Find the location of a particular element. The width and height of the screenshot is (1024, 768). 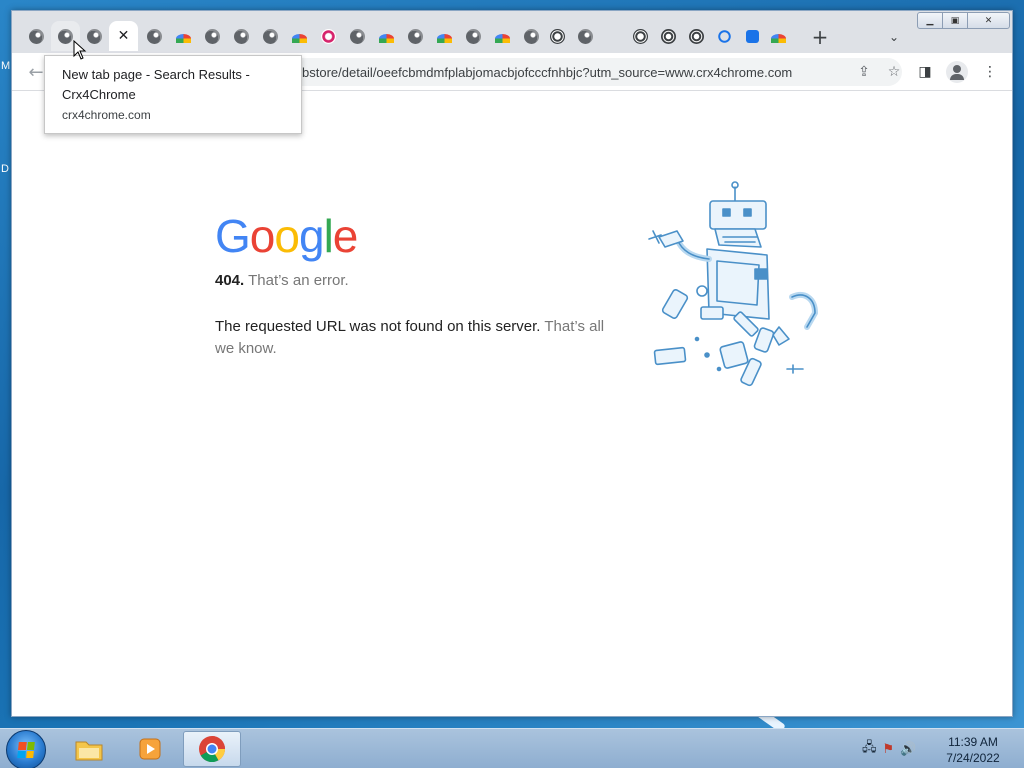

minimize-icon: ▁ is located at coordinates (930, 20).